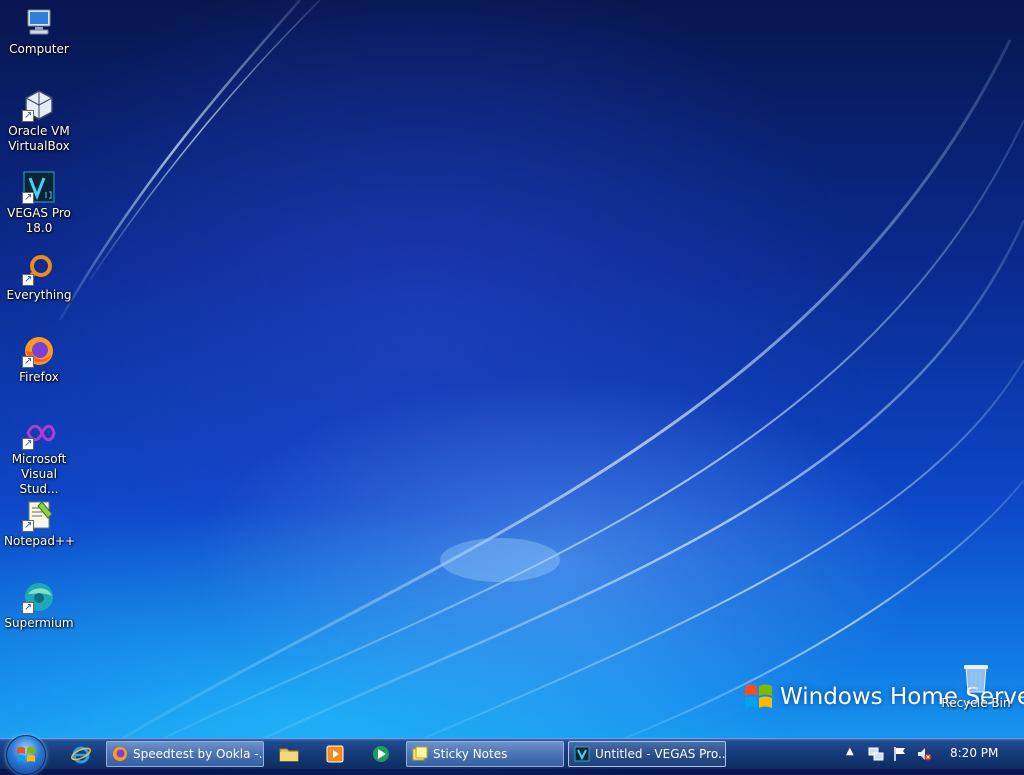 The width and height of the screenshot is (1024, 775). I want to click on desktop-icon-vegas-pro: VEGAS Pro 18.0, so click(39, 203).